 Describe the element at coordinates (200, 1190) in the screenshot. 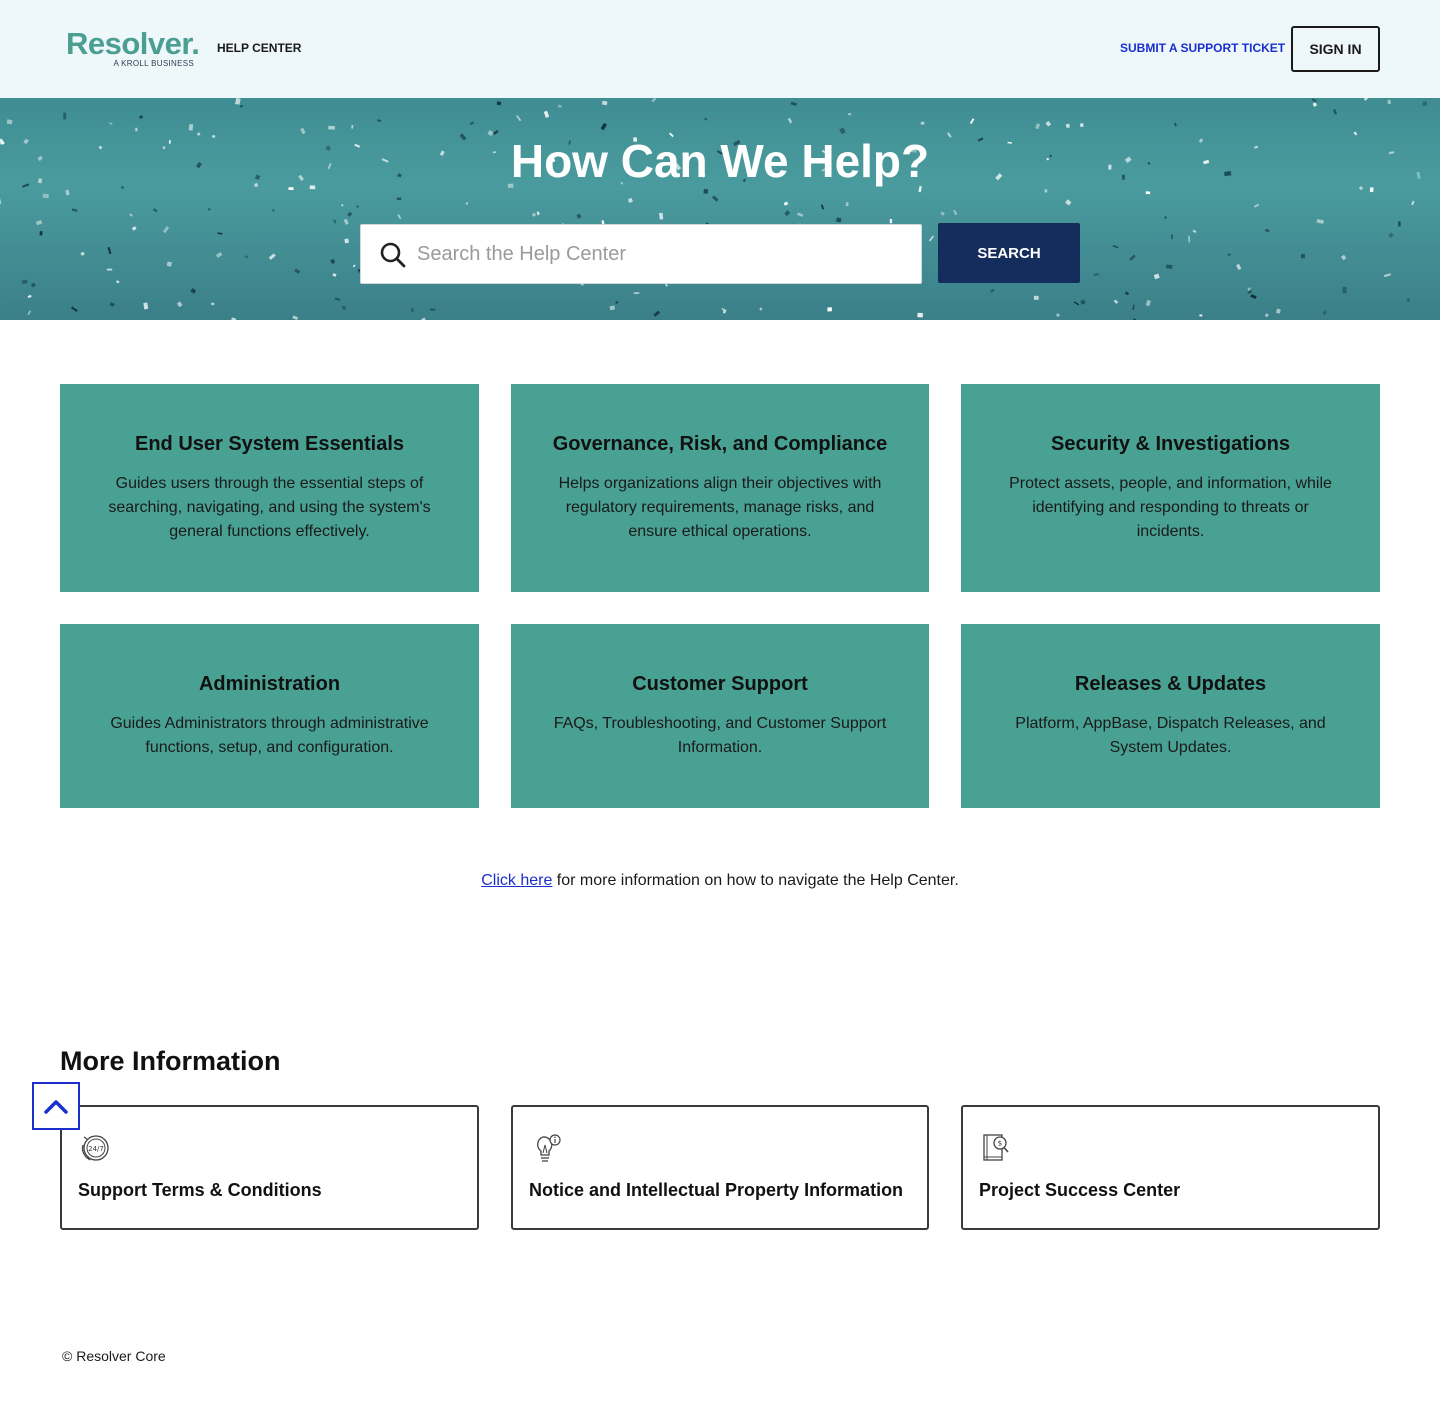

I see `info-card-label: Support Terms & Conditions` at that location.